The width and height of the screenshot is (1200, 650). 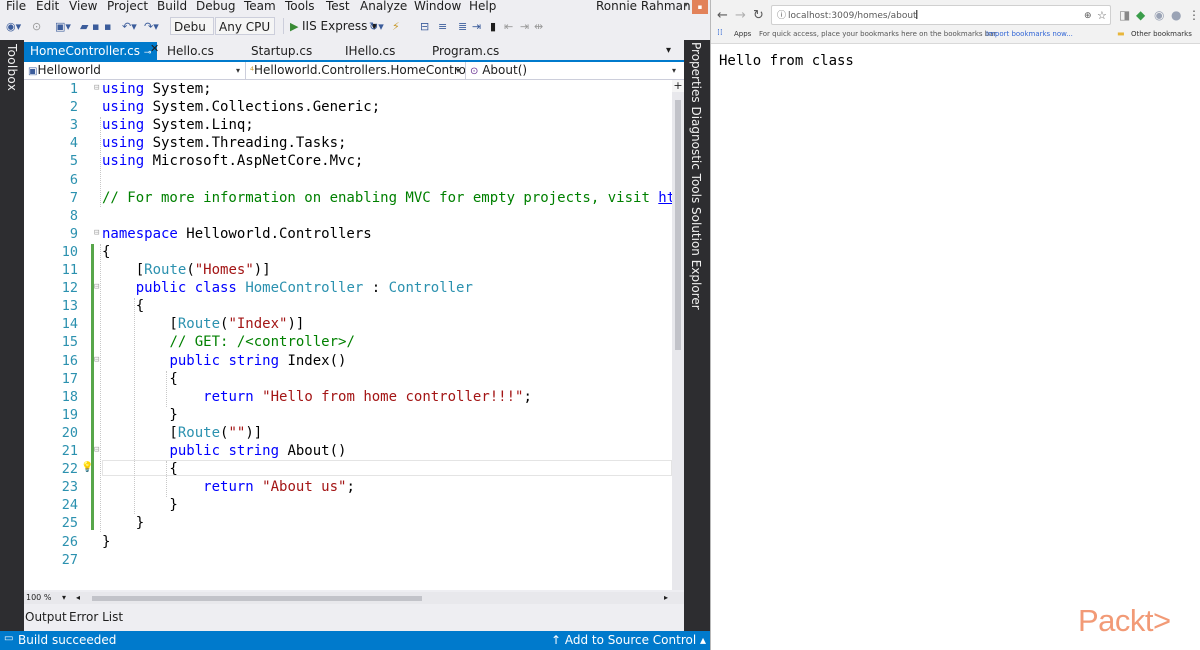 I want to click on redo-icon: ↷▾, so click(x=151, y=26).